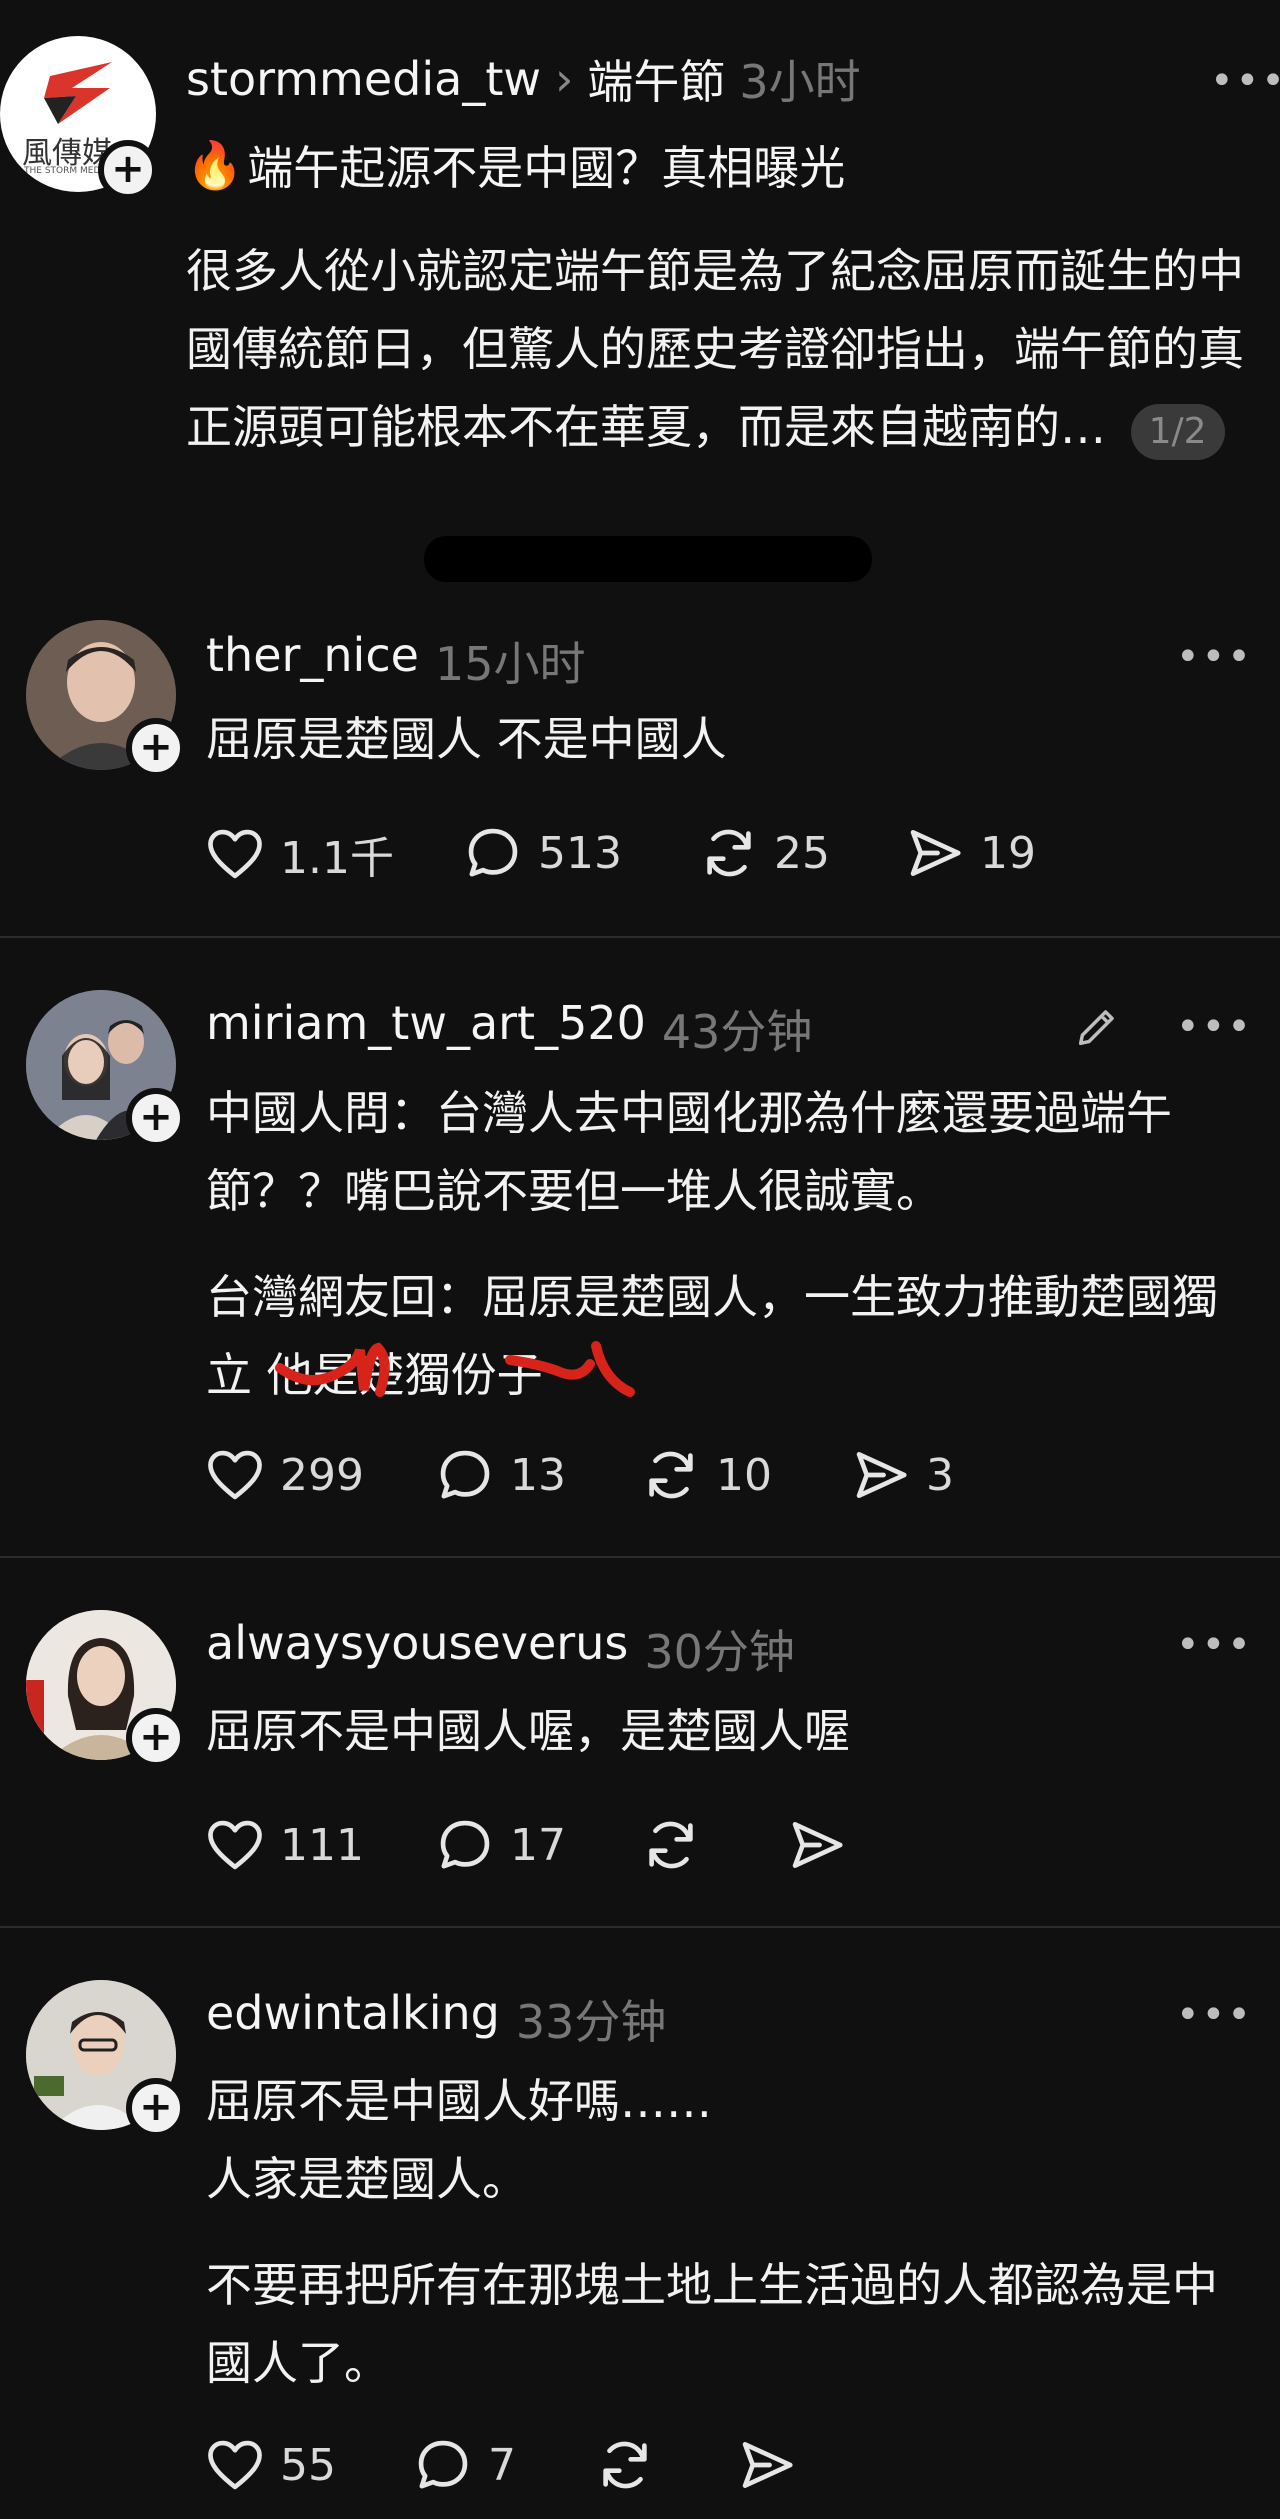 The height and width of the screenshot is (2519, 1280). Describe the element at coordinates (648, 559) in the screenshot. I see `redaction-mark` at that location.